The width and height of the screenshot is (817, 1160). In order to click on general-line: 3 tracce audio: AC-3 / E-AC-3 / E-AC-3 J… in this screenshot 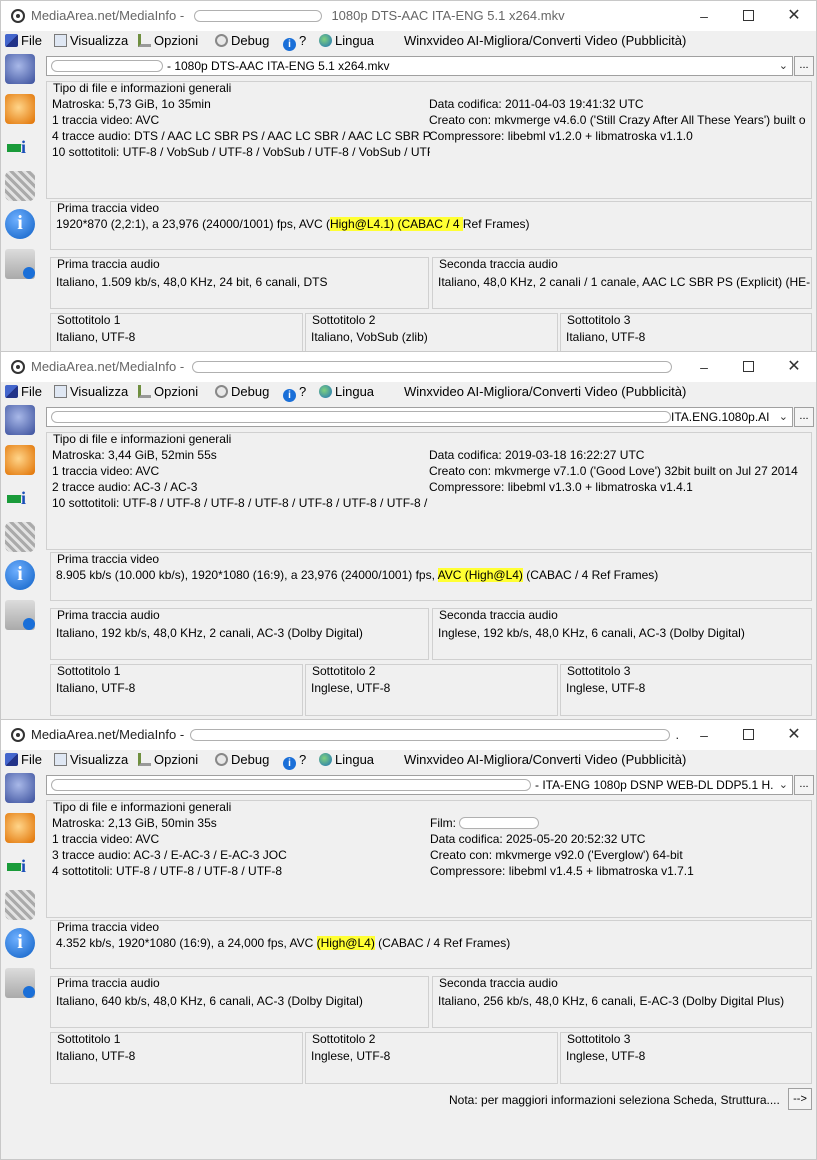, I will do `click(169, 855)`.